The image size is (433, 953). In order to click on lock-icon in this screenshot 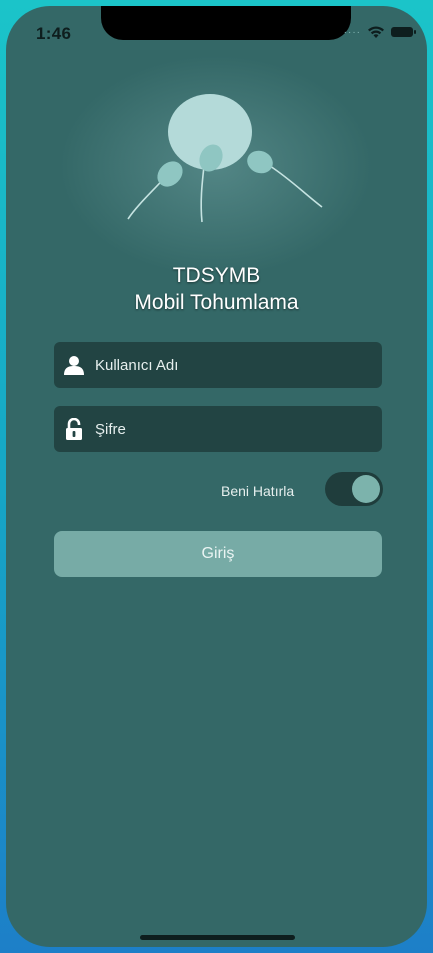, I will do `click(74, 429)`.